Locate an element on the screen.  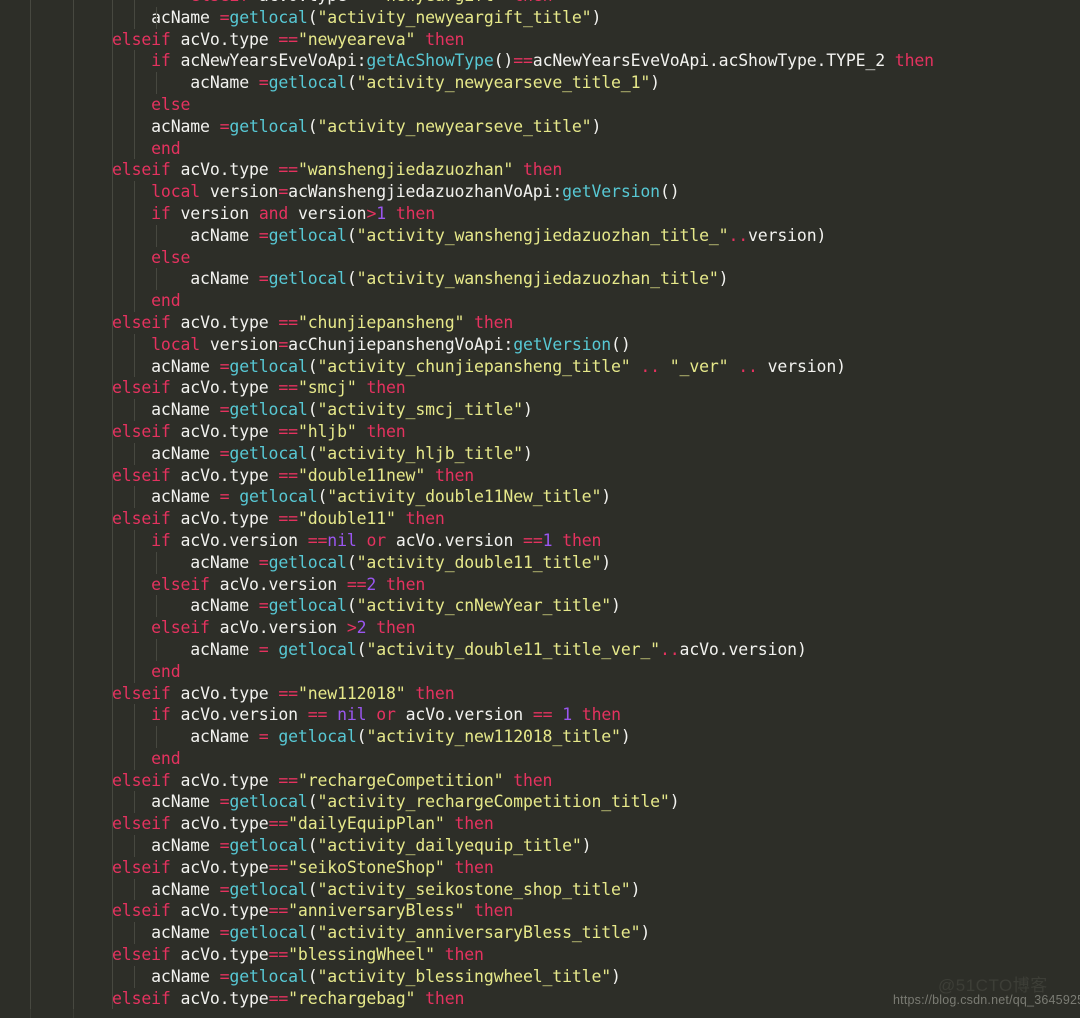
code-token-op: > is located at coordinates (371, 213).